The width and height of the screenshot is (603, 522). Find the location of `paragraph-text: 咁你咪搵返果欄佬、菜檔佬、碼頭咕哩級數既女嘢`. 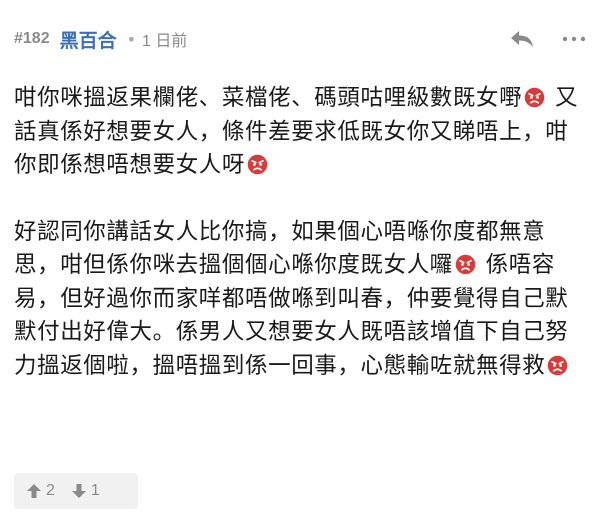

paragraph-text: 咁你咪搵返果欄佬、菜檔佬、碼頭咕哩級數既女嘢 is located at coordinates (268, 98).